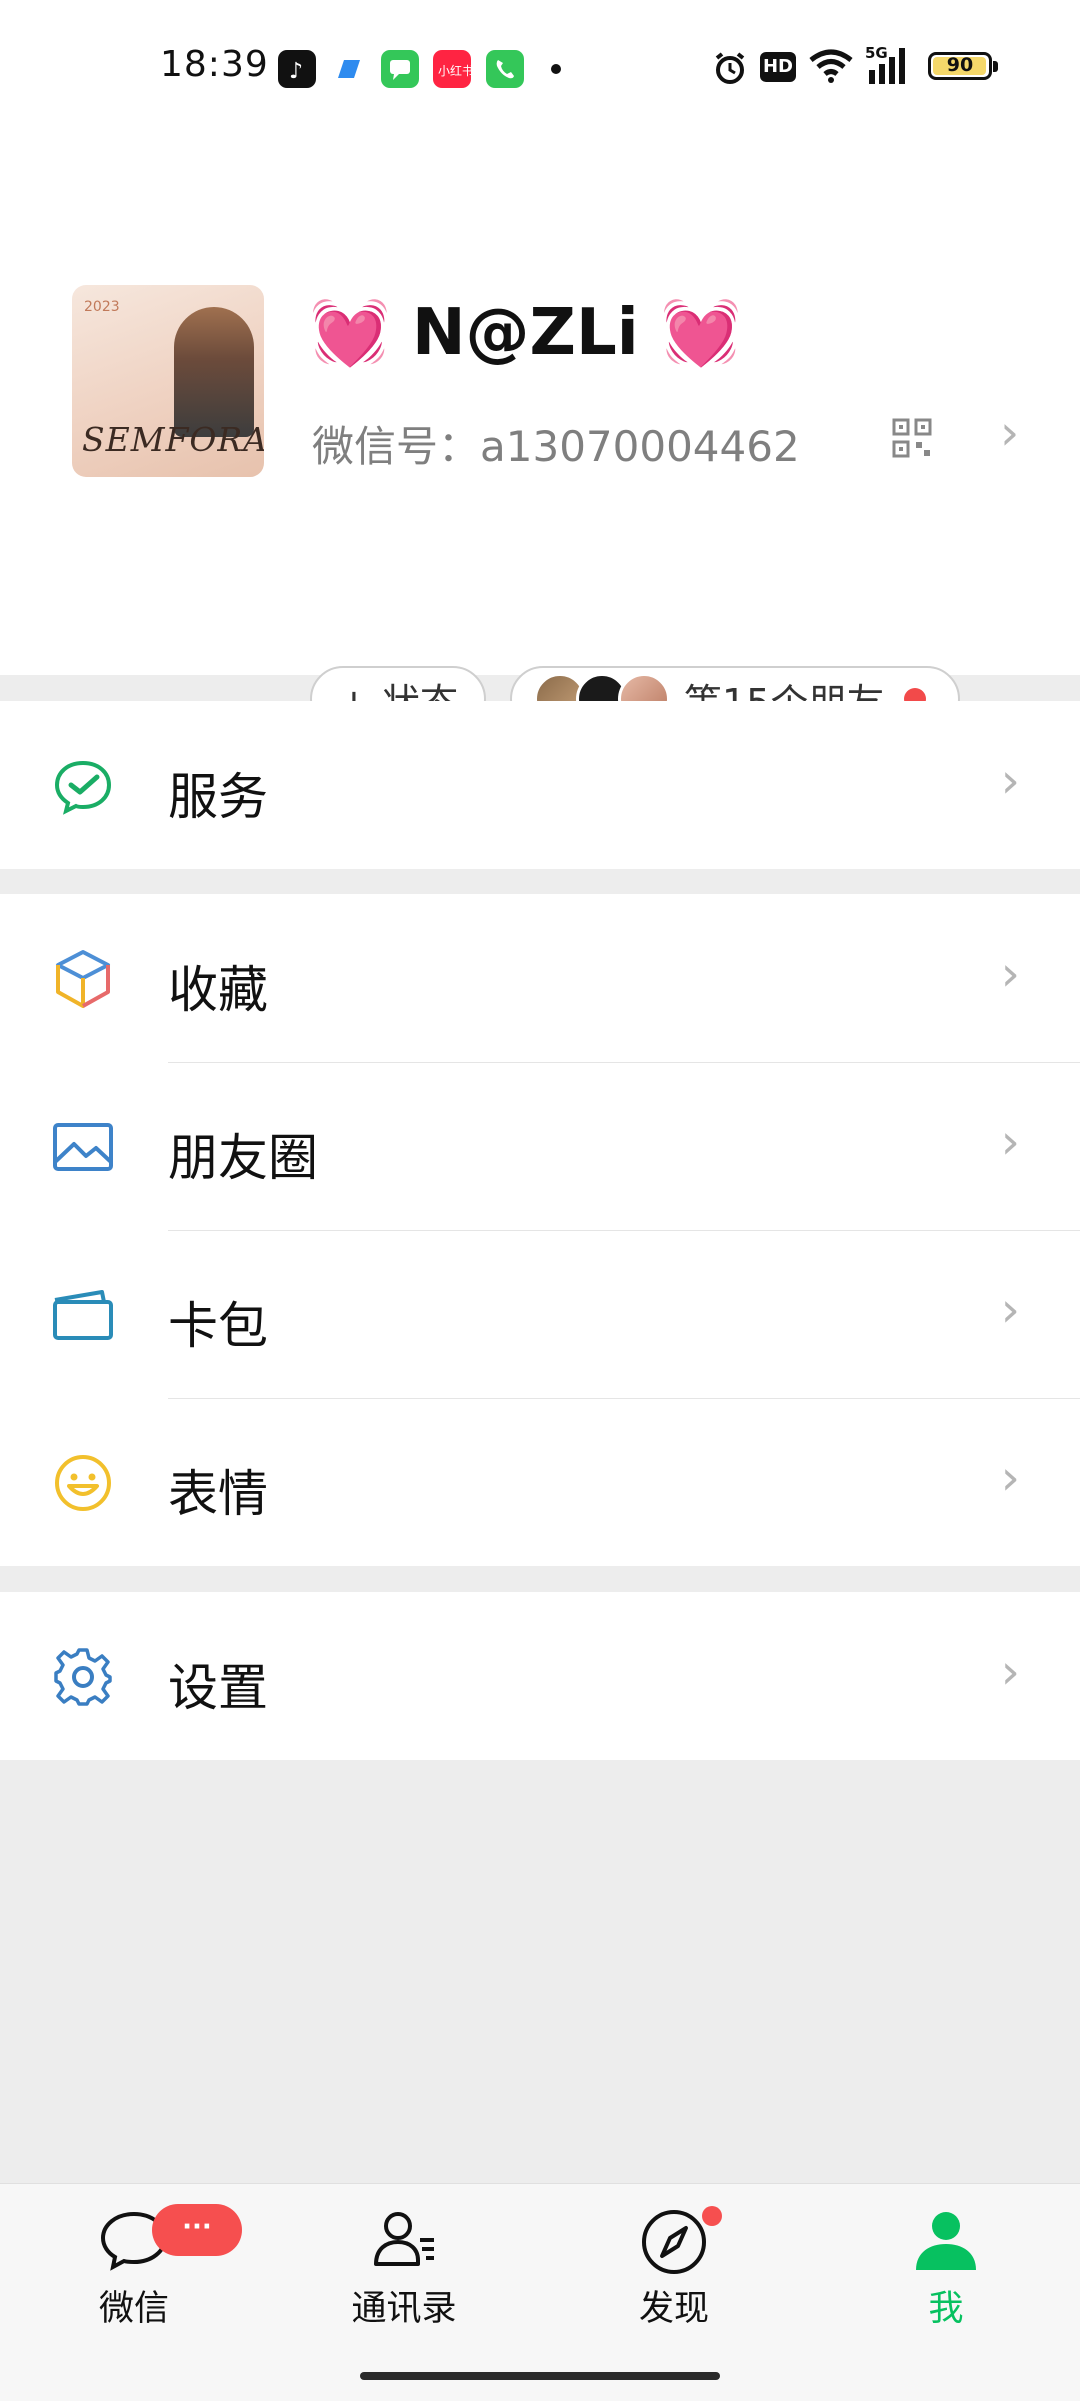  Describe the element at coordinates (83, 1483) in the screenshot. I see `smiley-icon` at that location.